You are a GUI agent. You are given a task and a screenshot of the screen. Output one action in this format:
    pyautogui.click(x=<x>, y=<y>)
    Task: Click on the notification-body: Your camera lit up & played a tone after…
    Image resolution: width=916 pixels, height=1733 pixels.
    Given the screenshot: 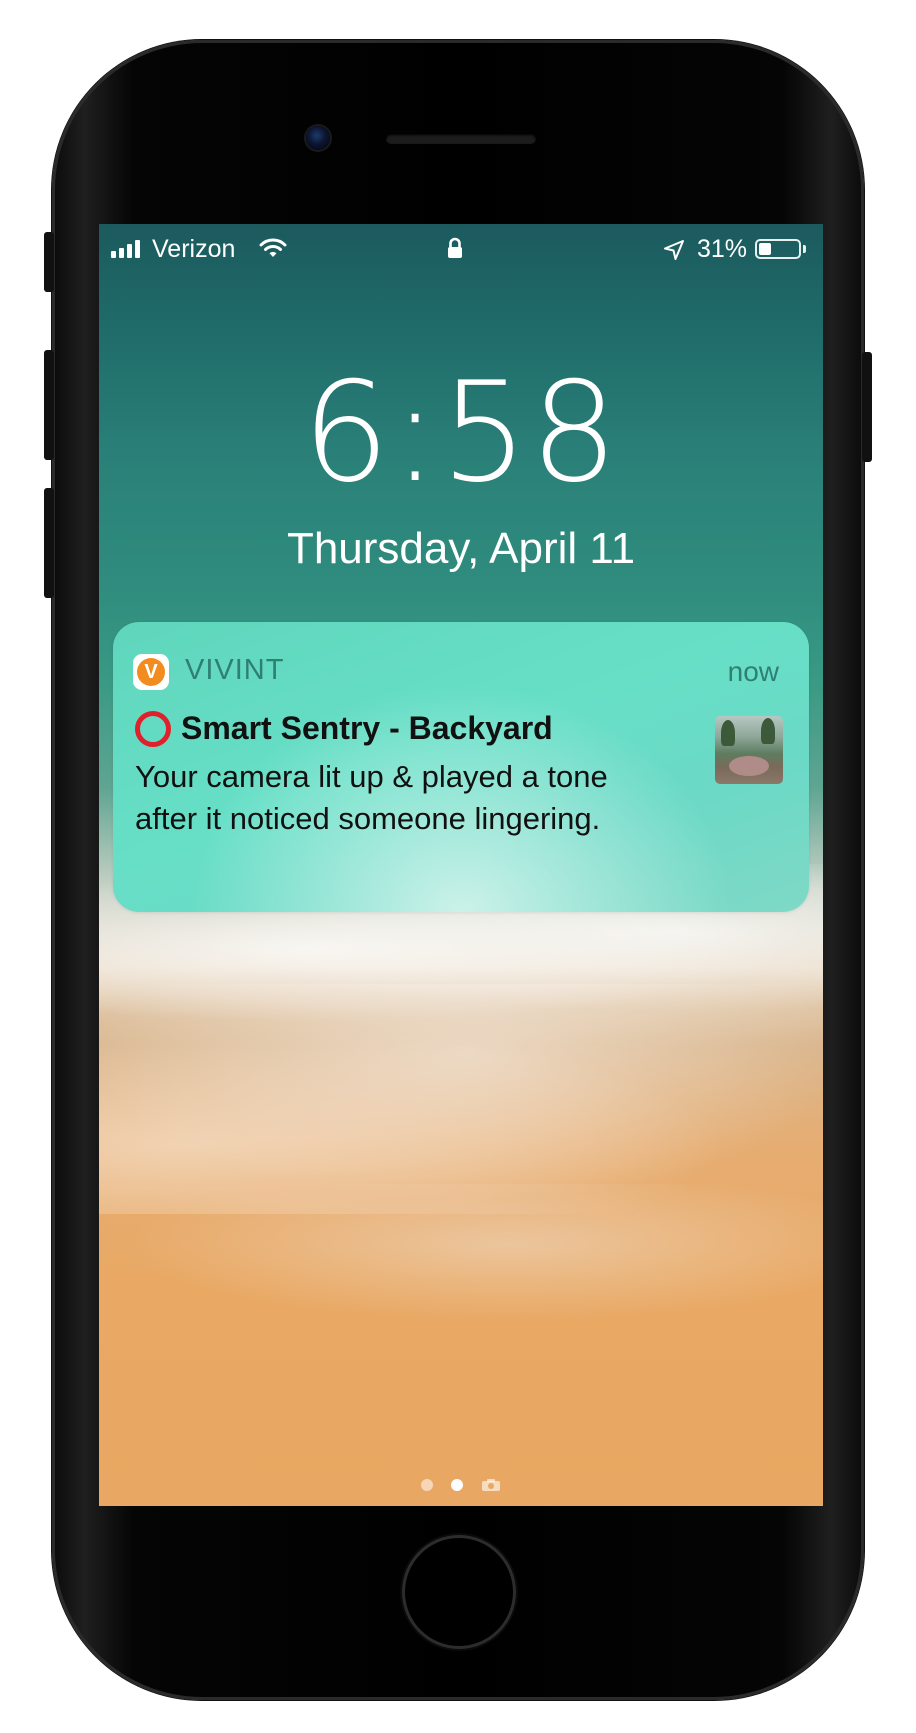 What is the action you would take?
    pyautogui.click(x=371, y=797)
    